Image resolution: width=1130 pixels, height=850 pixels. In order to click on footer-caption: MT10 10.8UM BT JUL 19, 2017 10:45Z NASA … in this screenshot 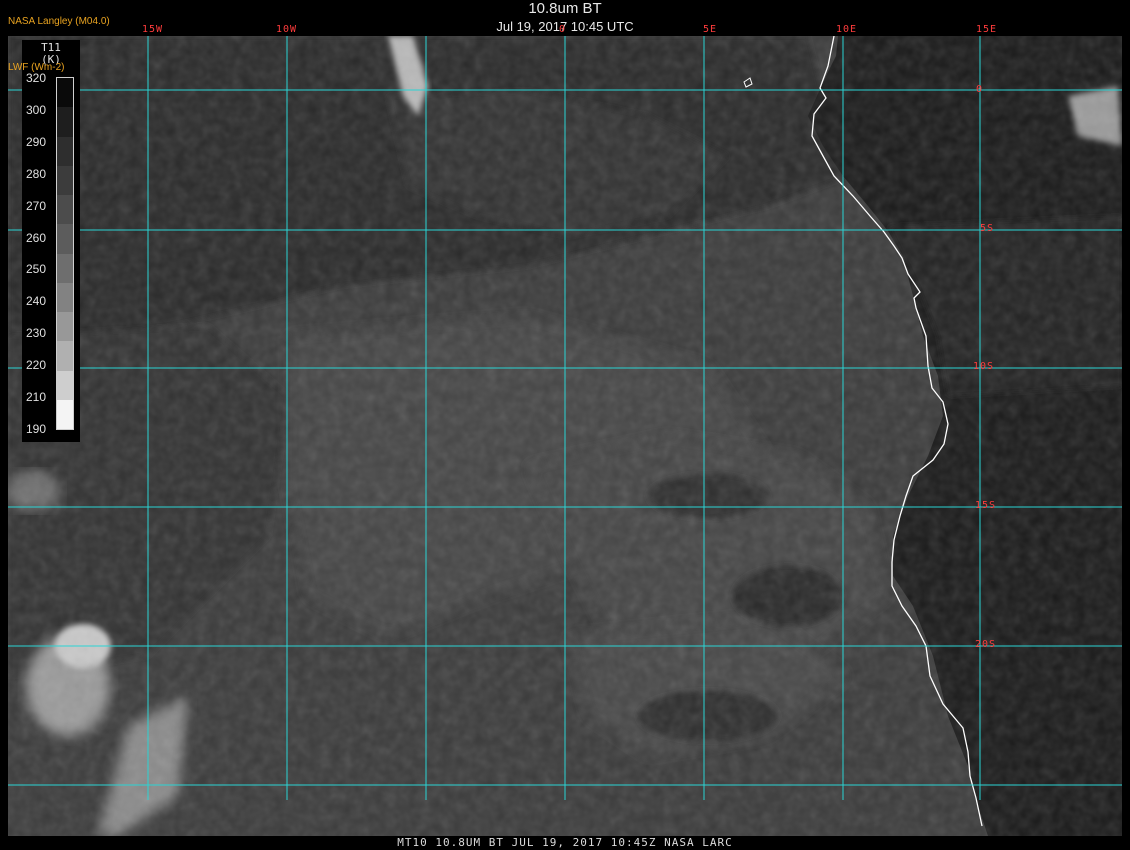, I will do `click(565, 842)`.